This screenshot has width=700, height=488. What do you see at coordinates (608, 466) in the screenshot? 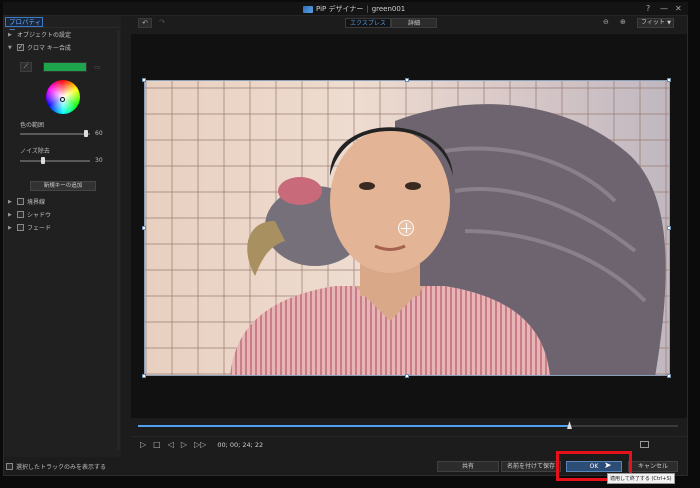
I see `mouse-cursor-icon: ➤` at bounding box center [608, 466].